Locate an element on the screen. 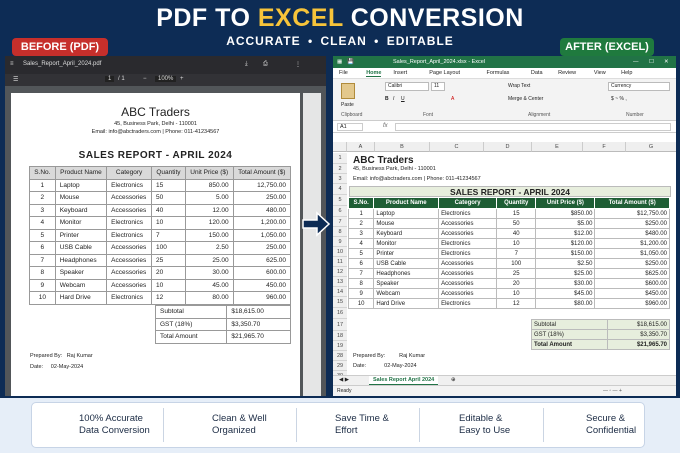 This screenshot has height=453, width=680. sheet-cell: $625.00 is located at coordinates (632, 273).